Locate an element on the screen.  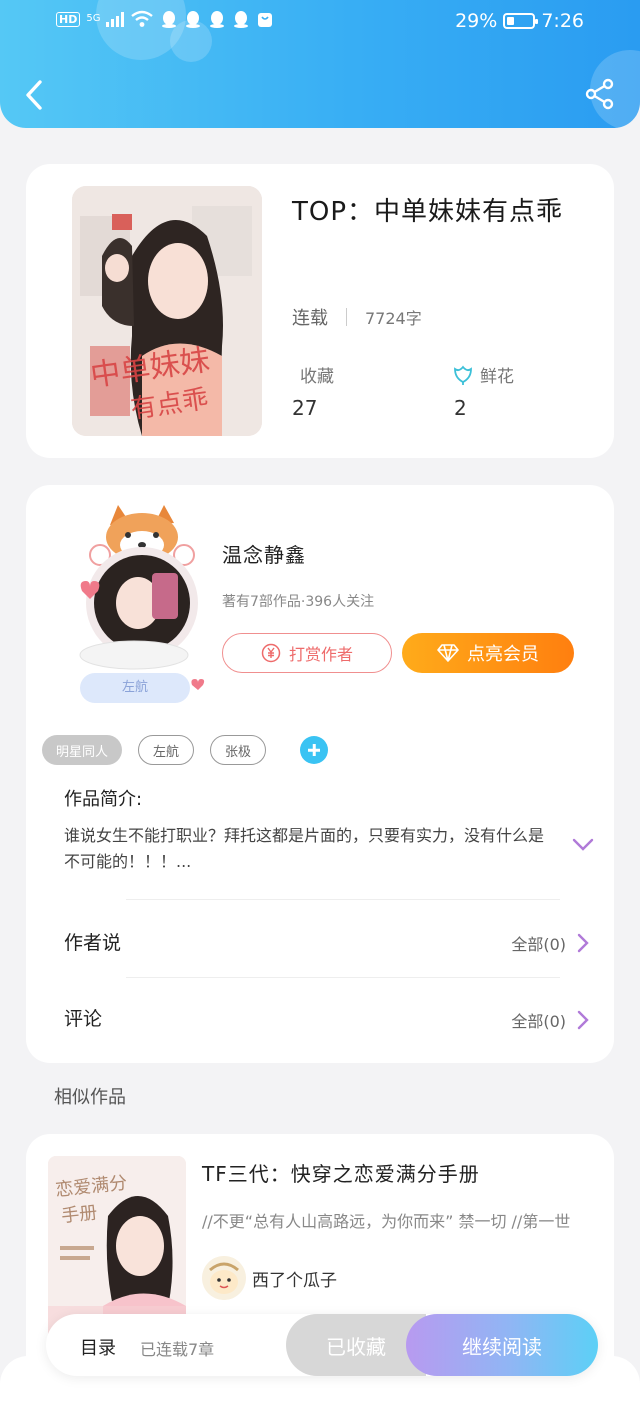
author-avatar: 左航 is located at coordinates (132, 602).